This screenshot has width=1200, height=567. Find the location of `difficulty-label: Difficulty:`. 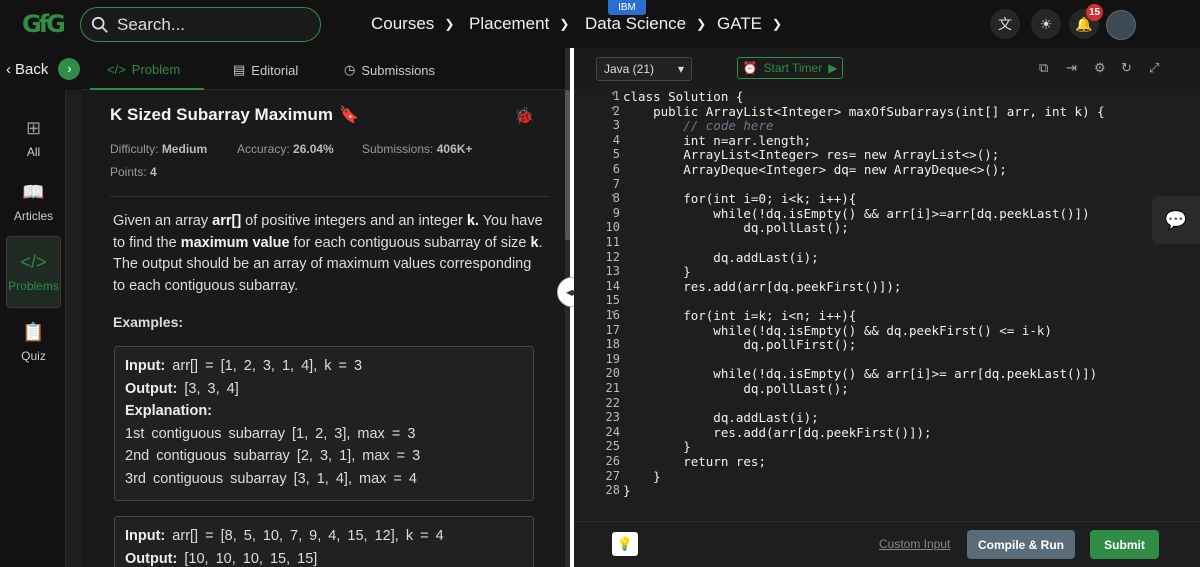

difficulty-label: Difficulty: is located at coordinates (134, 149).